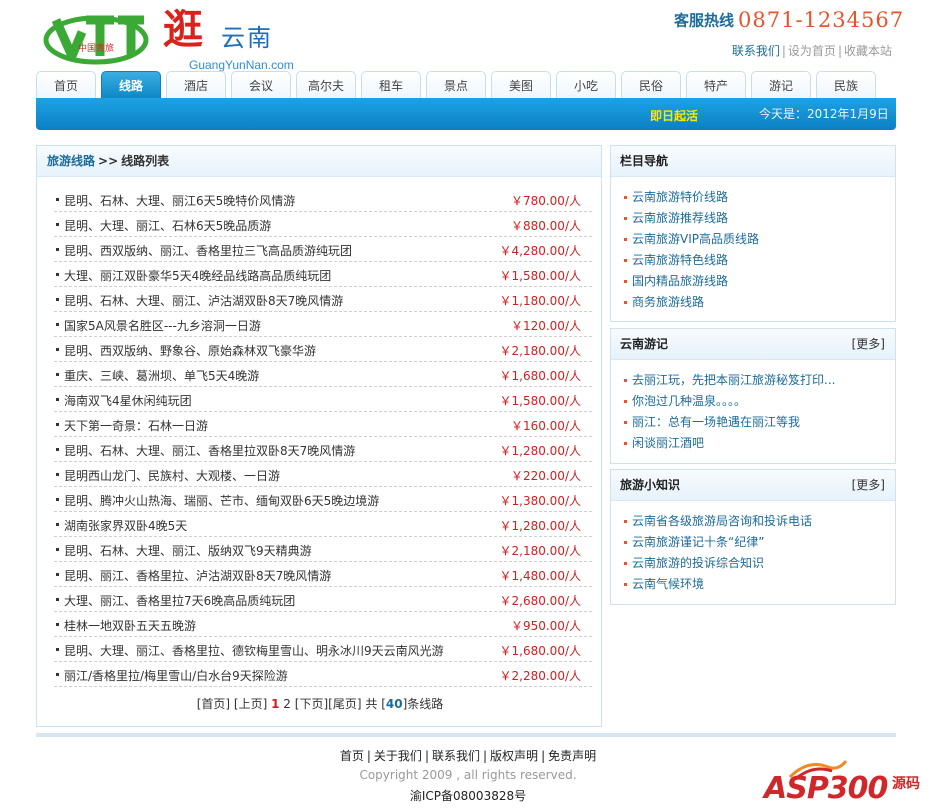 This screenshot has width=936, height=810. What do you see at coordinates (812, 51) in the screenshot?
I see `set-homepage-link: 设为首页` at bounding box center [812, 51].